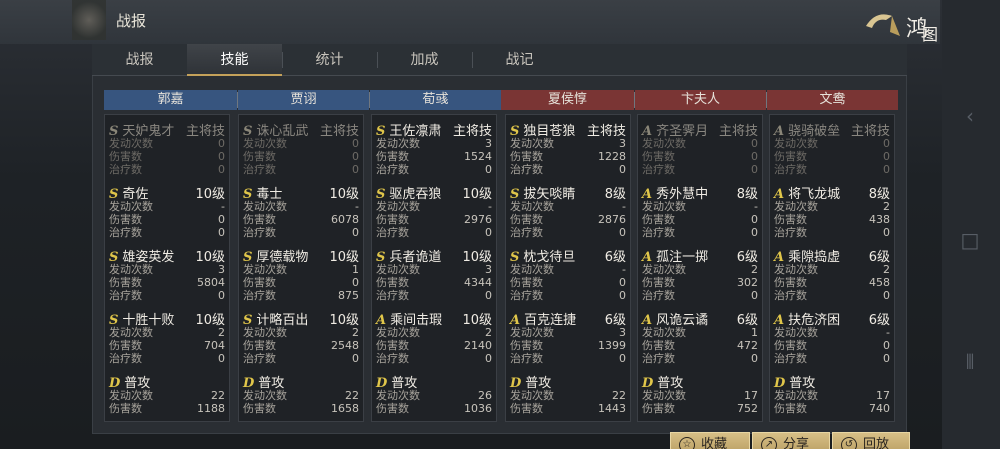 Image resolution: width=1000 pixels, height=449 pixels. Describe the element at coordinates (302, 148) in the screenshot. I see `skill-entry: S 诛心乱武 主将技 发动次数 0 伤害数 0 治疗数 0` at that location.